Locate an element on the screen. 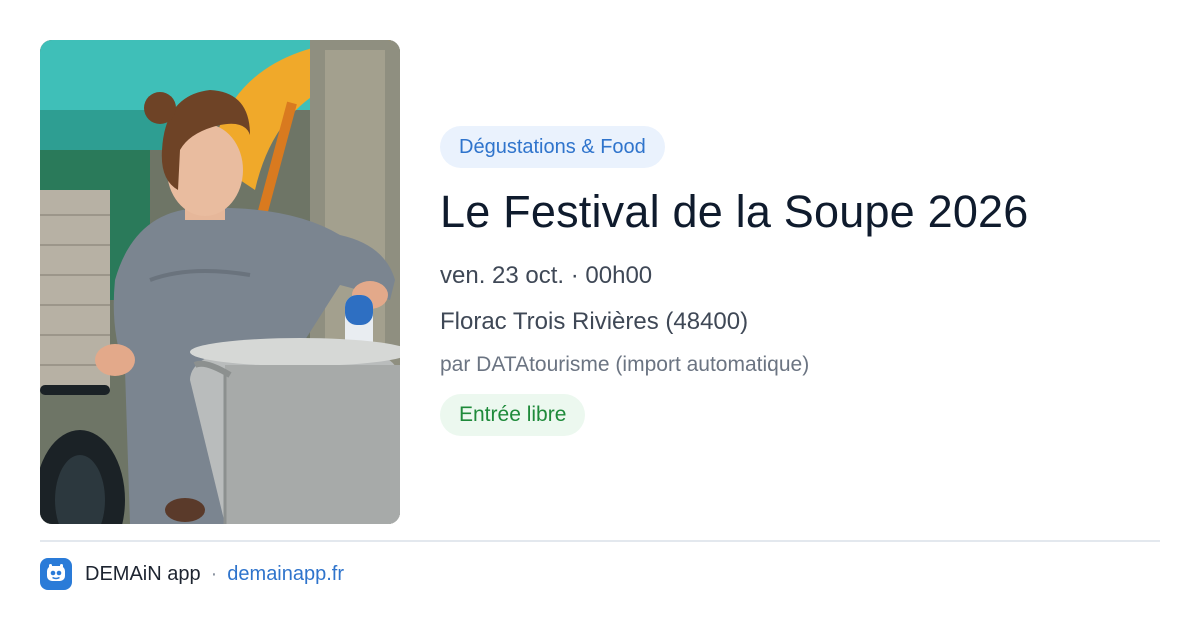 The image size is (1200, 630). event-location: Florac Trois Rivières (48400) is located at coordinates (594, 321).